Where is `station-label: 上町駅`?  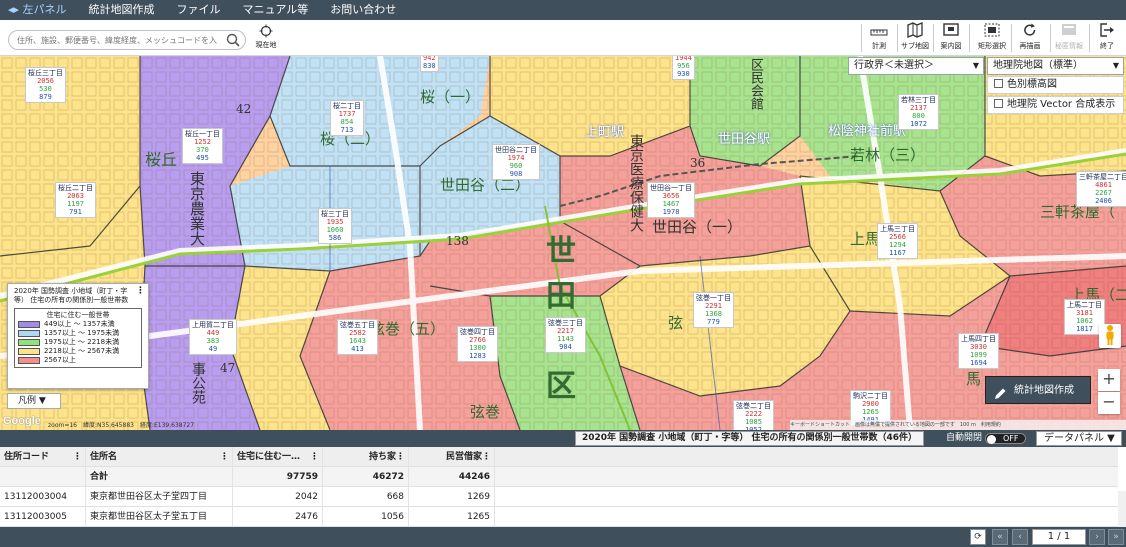 station-label: 上町駅 is located at coordinates (605, 132).